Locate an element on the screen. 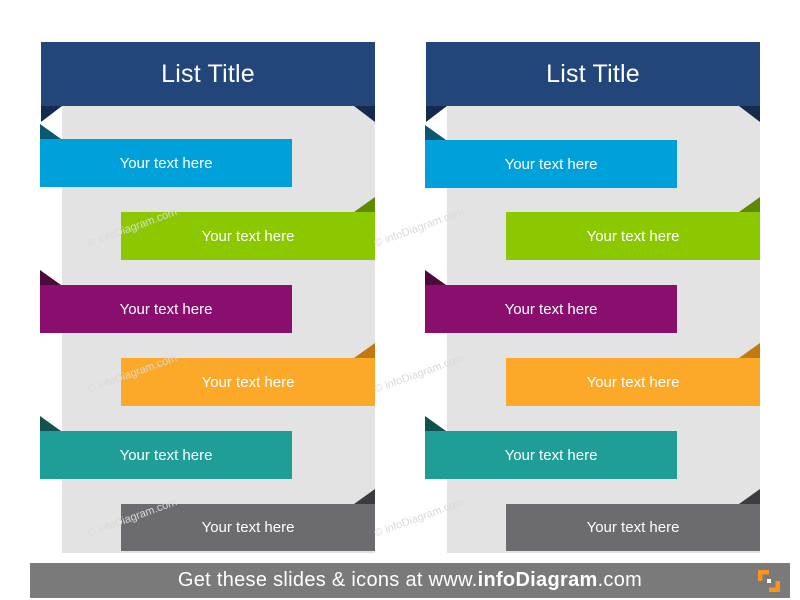  infodiagram-logo-icon is located at coordinates (769, 580).